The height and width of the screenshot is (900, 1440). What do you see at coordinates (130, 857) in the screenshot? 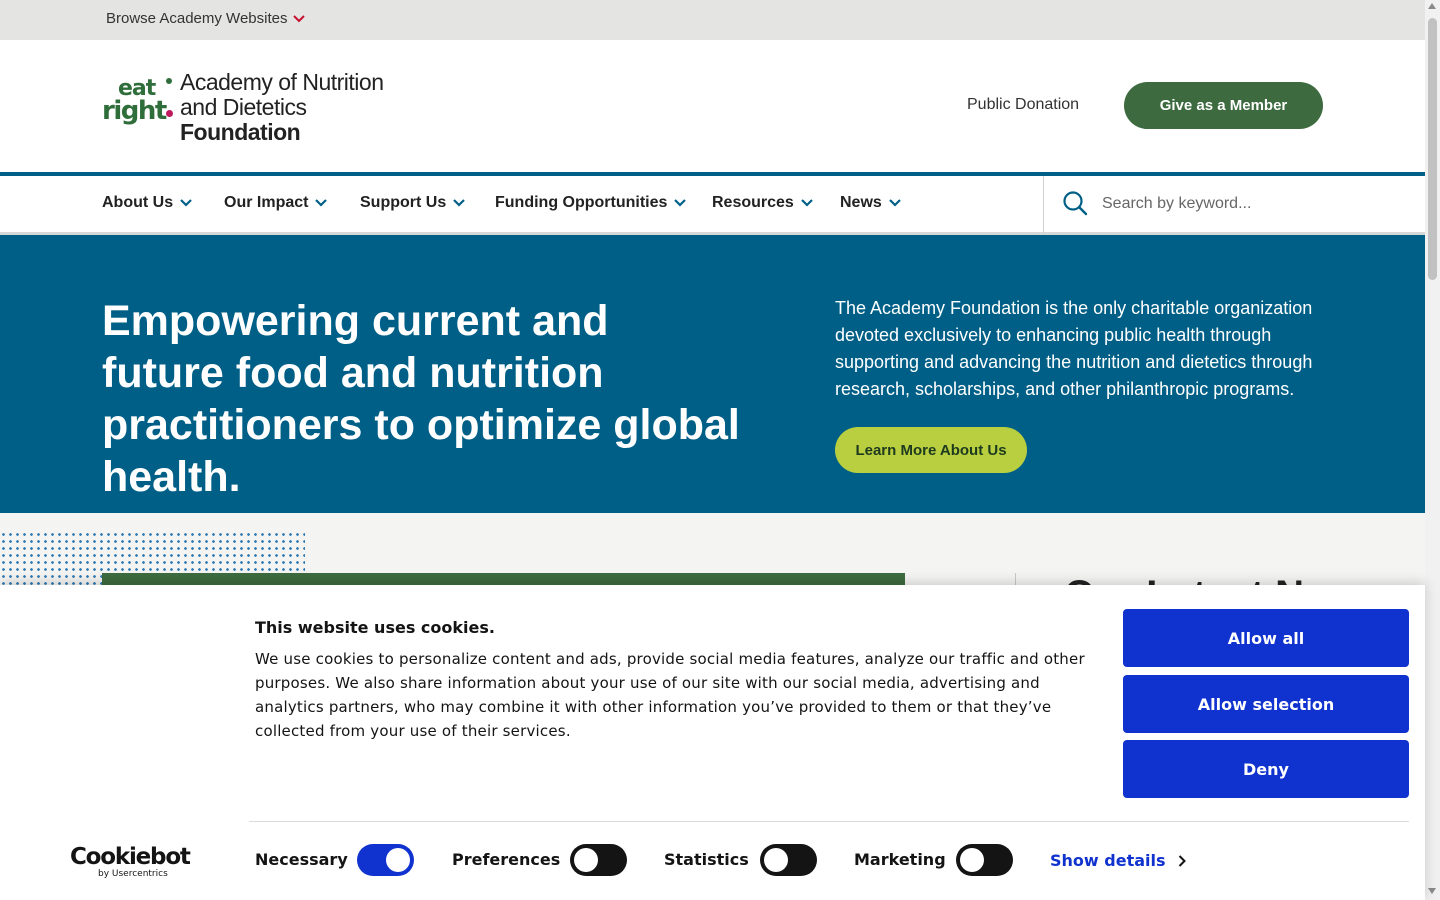
I see `cookiebot-brand-name: Cookiebot` at bounding box center [130, 857].